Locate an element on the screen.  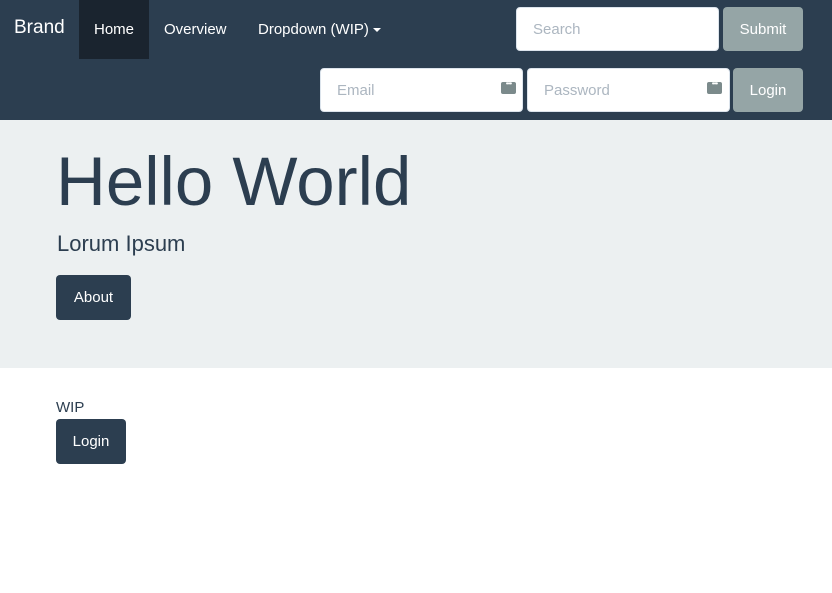
password-field is located at coordinates (628, 90).